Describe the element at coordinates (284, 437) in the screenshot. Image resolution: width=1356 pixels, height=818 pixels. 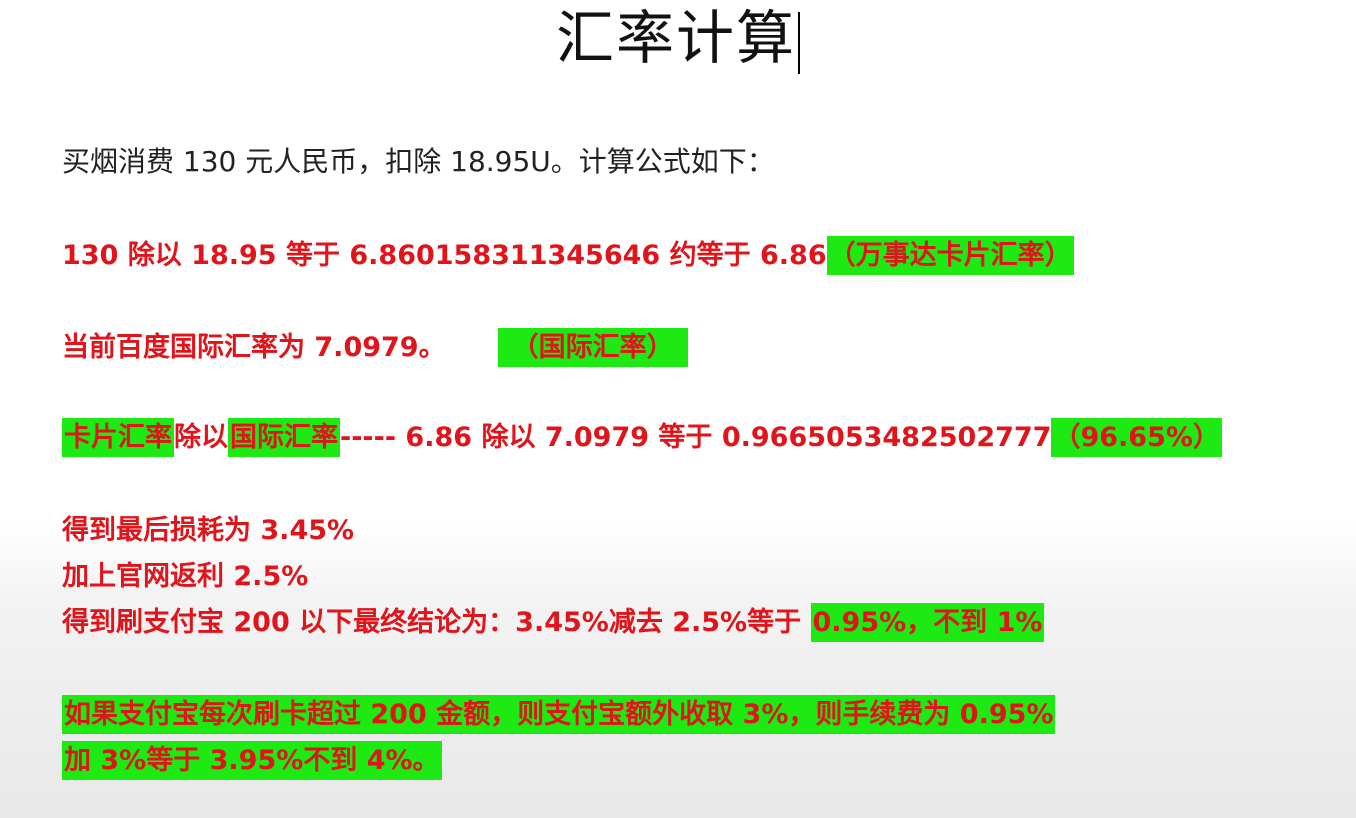
I see `ratio-highlight-intl: 国际汇率` at that location.